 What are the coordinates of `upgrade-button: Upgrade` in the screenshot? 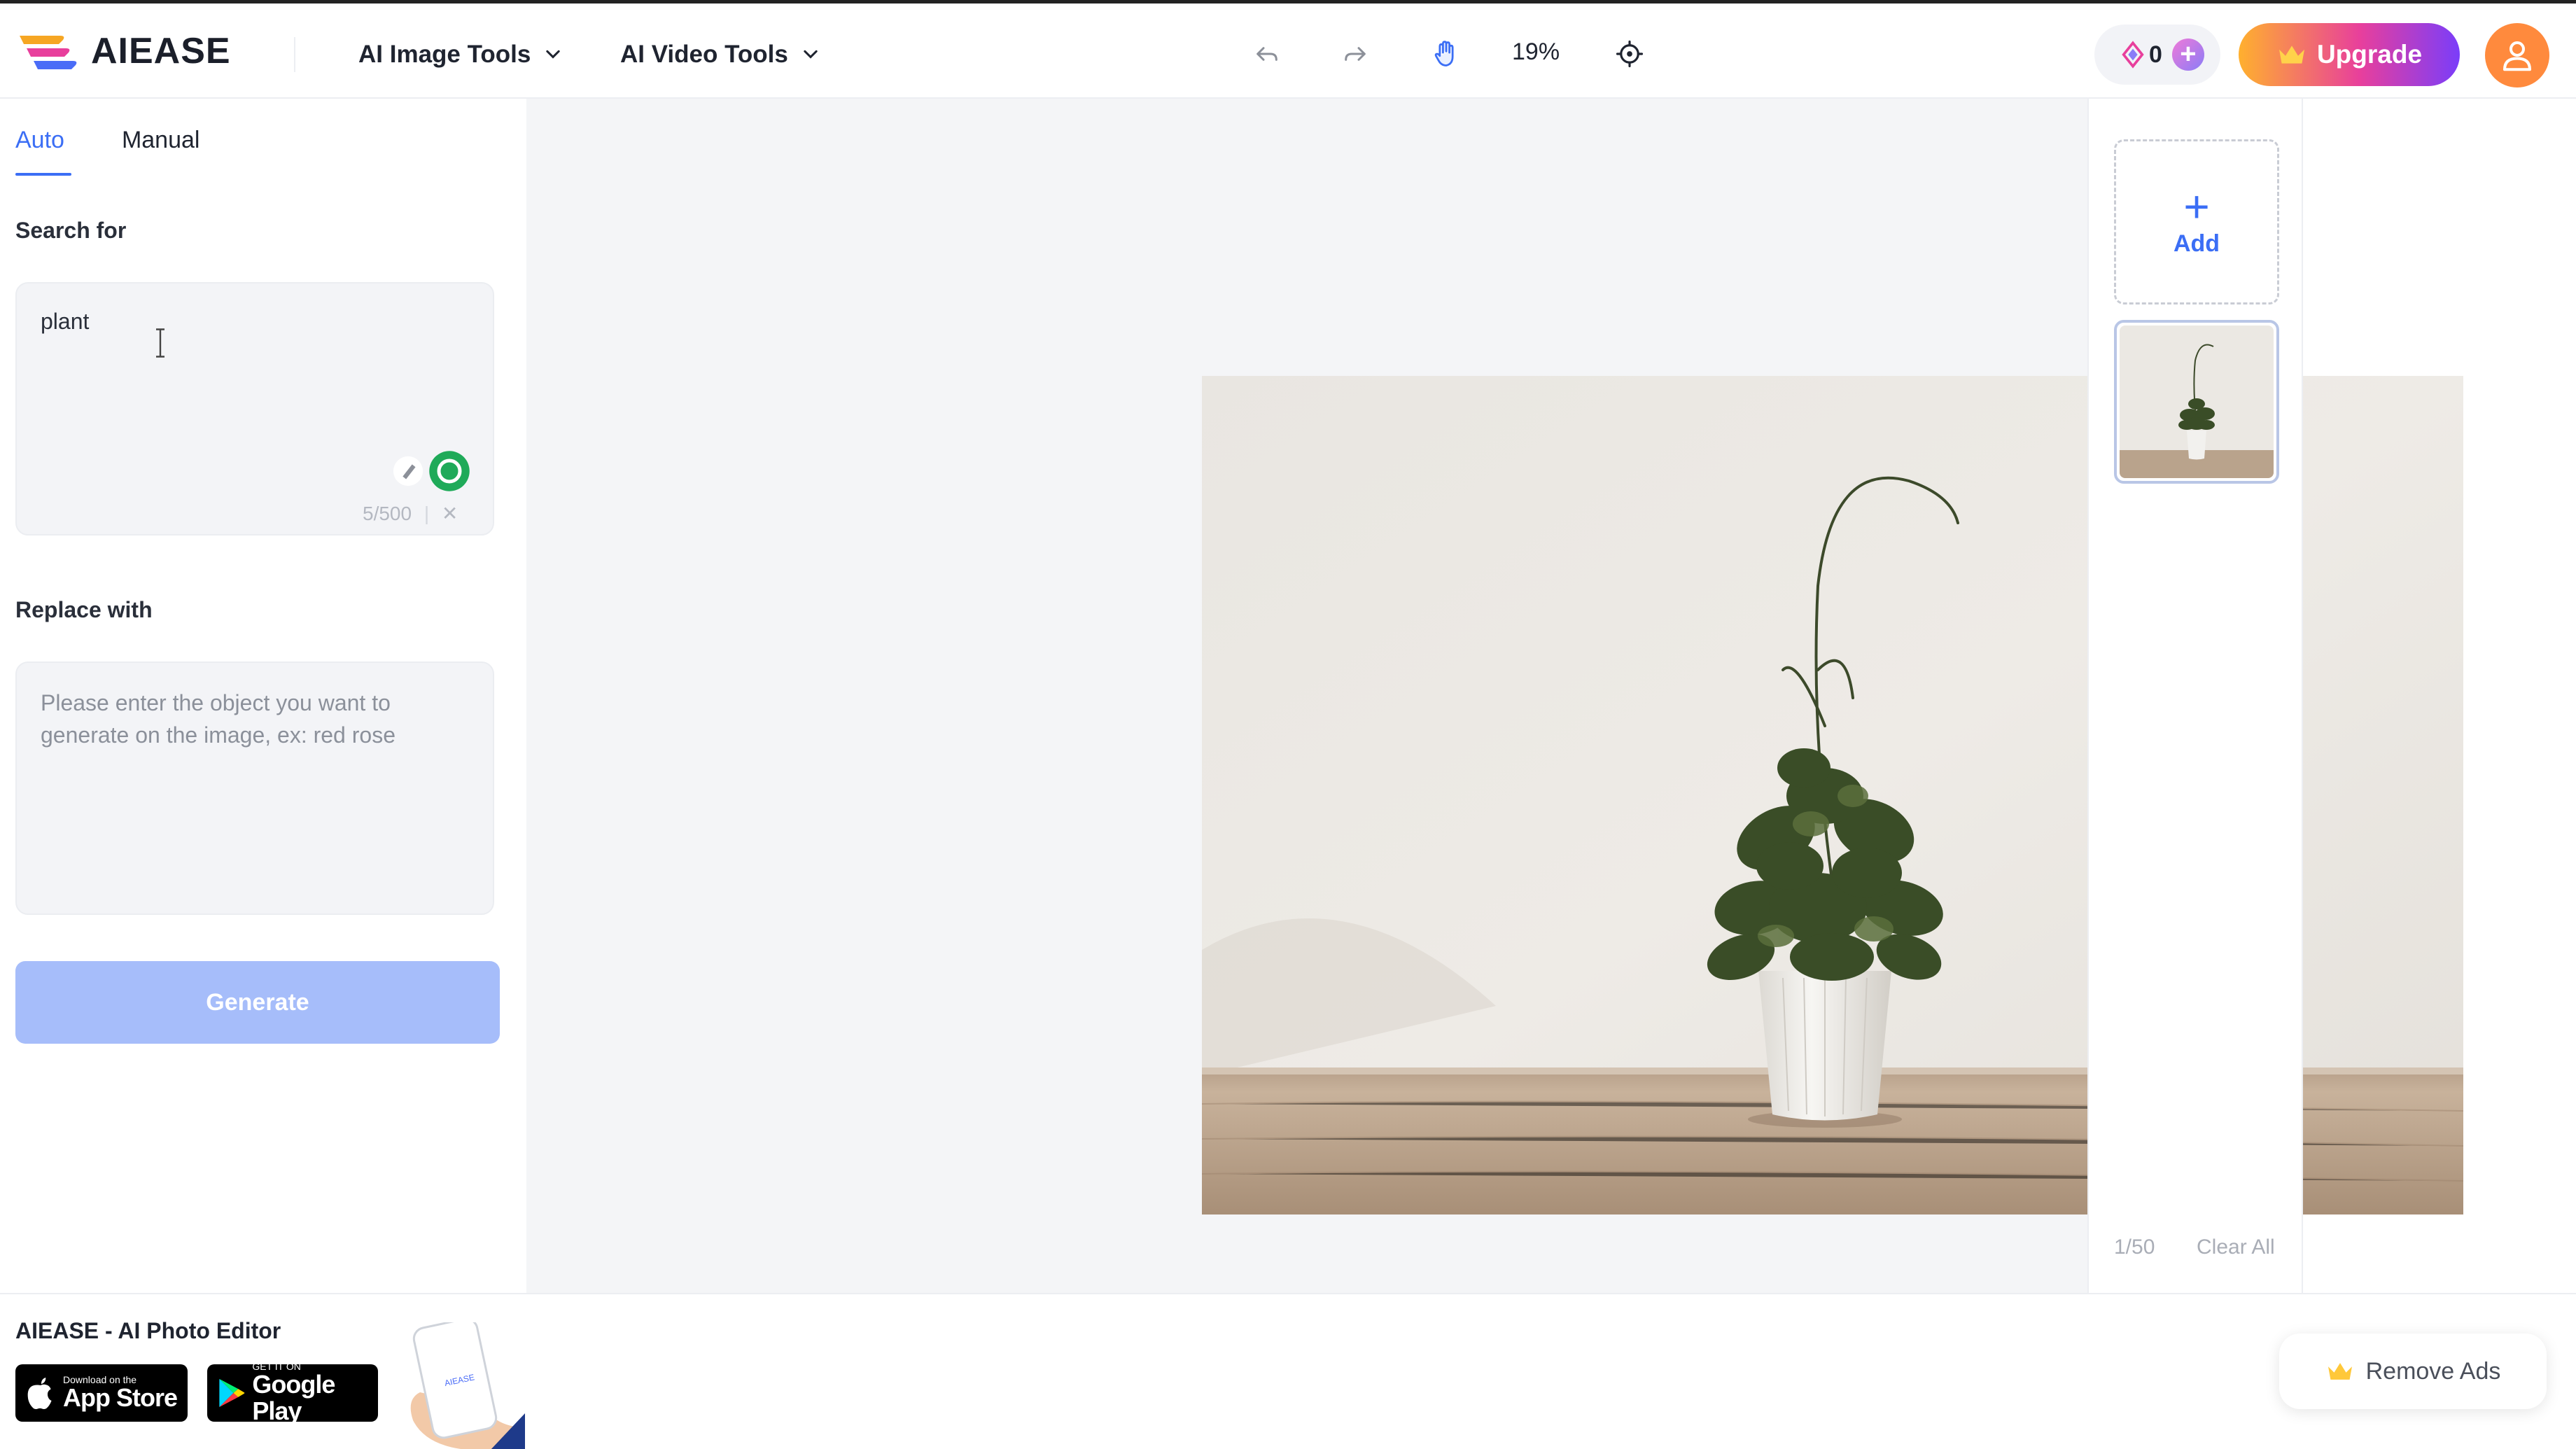 It's located at (2349, 54).